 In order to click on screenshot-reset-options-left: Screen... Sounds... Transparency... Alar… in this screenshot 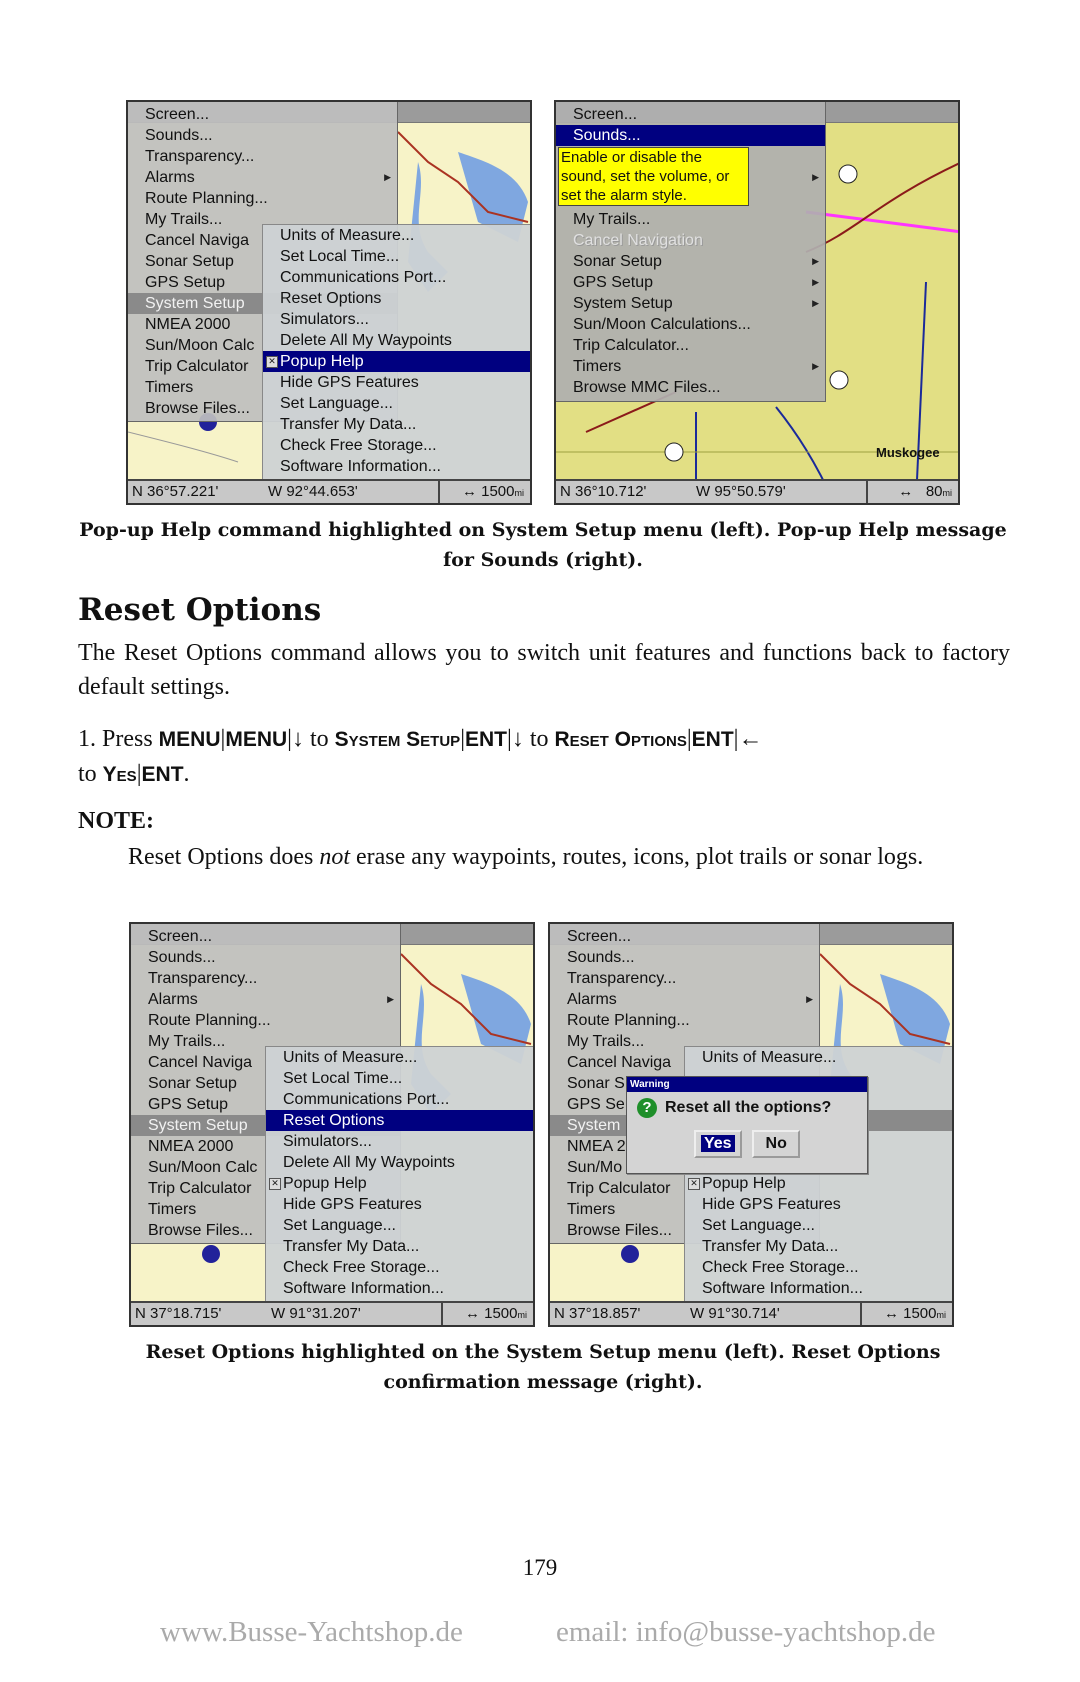, I will do `click(332, 1124)`.